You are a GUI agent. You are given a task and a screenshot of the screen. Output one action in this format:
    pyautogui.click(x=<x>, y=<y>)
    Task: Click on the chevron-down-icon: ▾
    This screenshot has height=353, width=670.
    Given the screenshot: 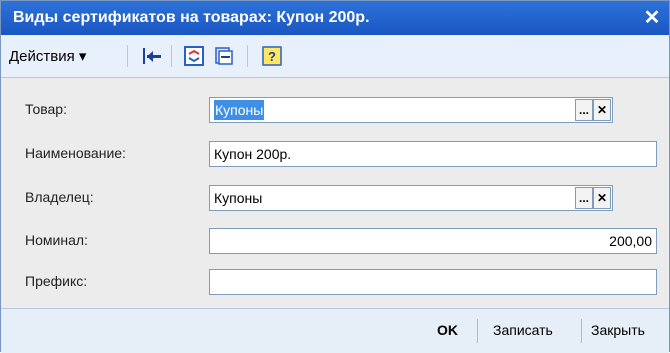 What is the action you would take?
    pyautogui.click(x=82, y=56)
    